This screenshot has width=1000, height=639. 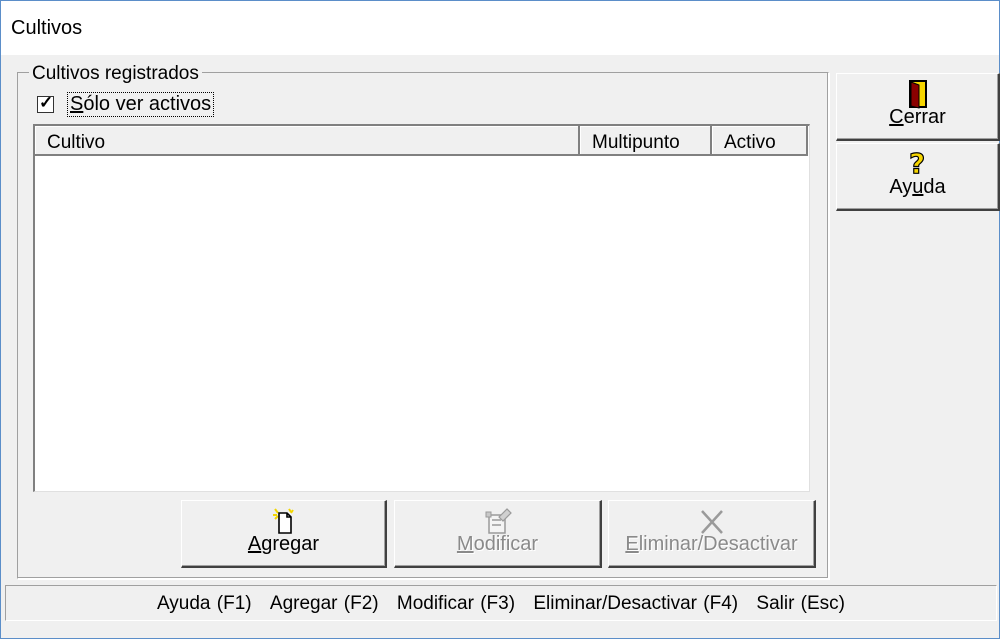 What do you see at coordinates (801, 603) in the screenshot?
I see `status-item-salir: Salir (Esc)` at bounding box center [801, 603].